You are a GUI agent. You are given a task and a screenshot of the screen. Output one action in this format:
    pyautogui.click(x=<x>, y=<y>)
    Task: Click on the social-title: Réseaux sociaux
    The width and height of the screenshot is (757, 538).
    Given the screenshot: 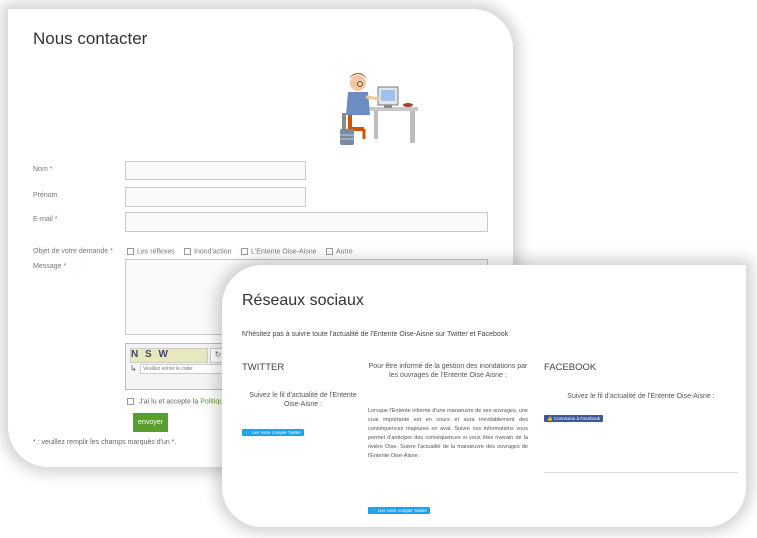 What is the action you would take?
    pyautogui.click(x=303, y=300)
    